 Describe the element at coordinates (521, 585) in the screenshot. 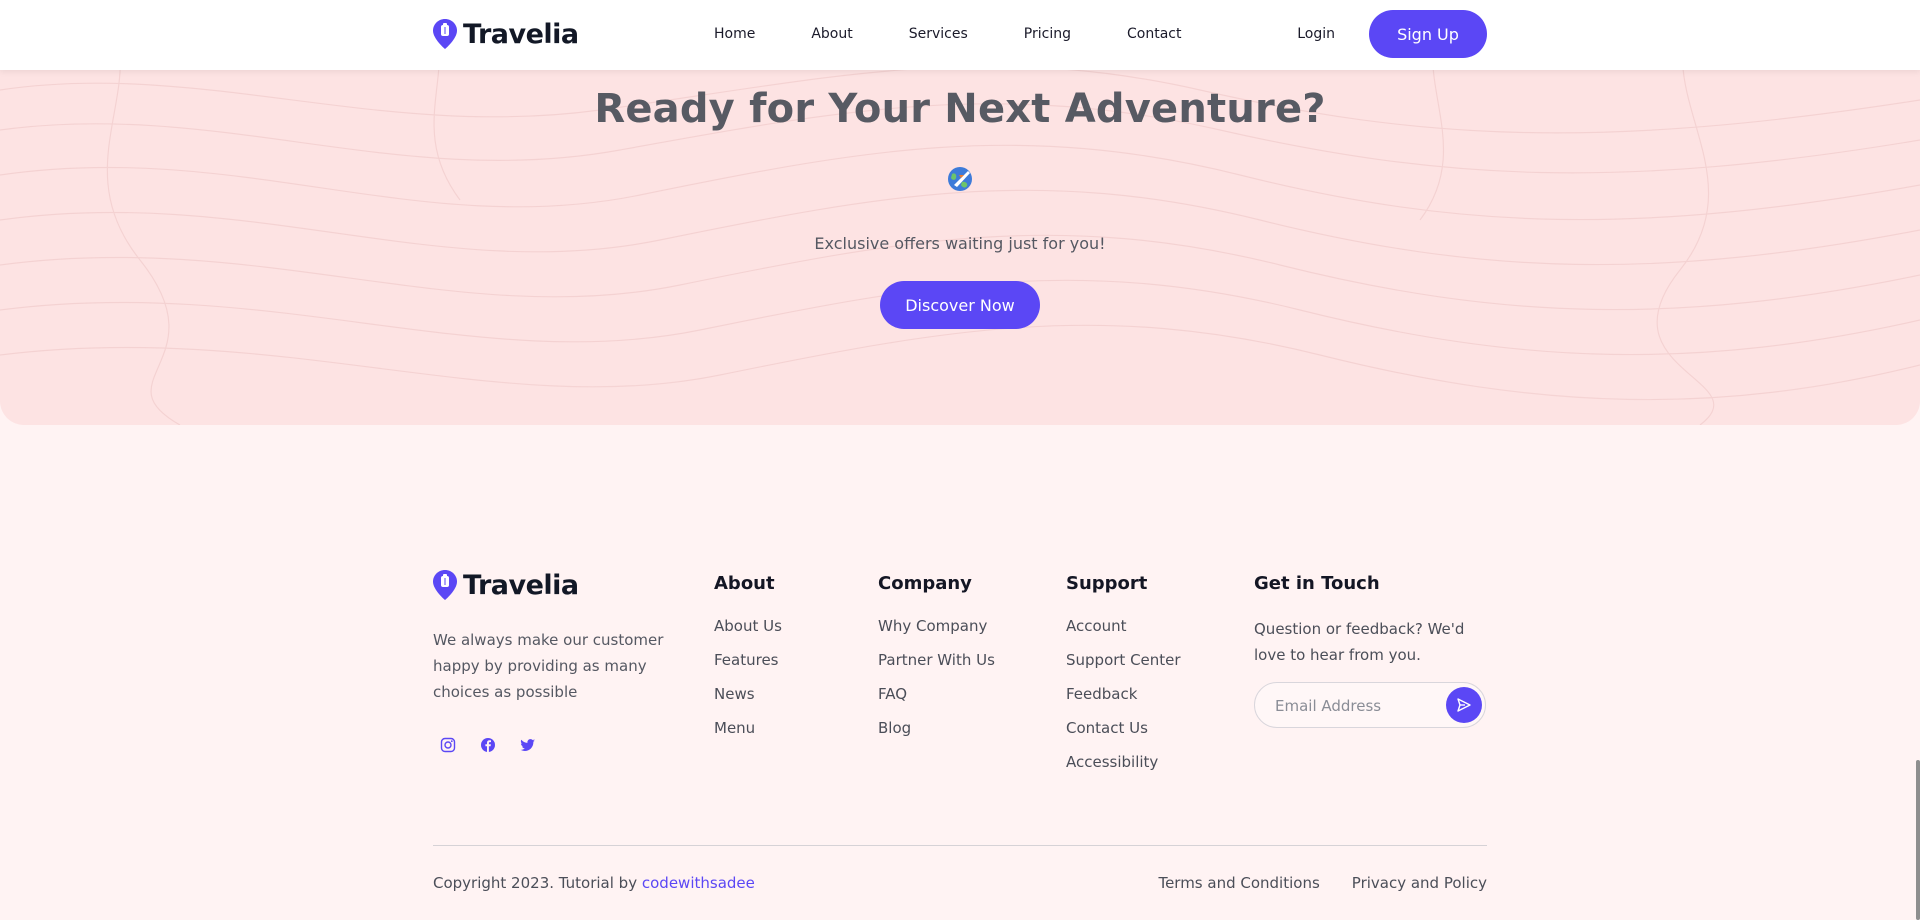

I see `footer-logo-text: Travelia` at that location.